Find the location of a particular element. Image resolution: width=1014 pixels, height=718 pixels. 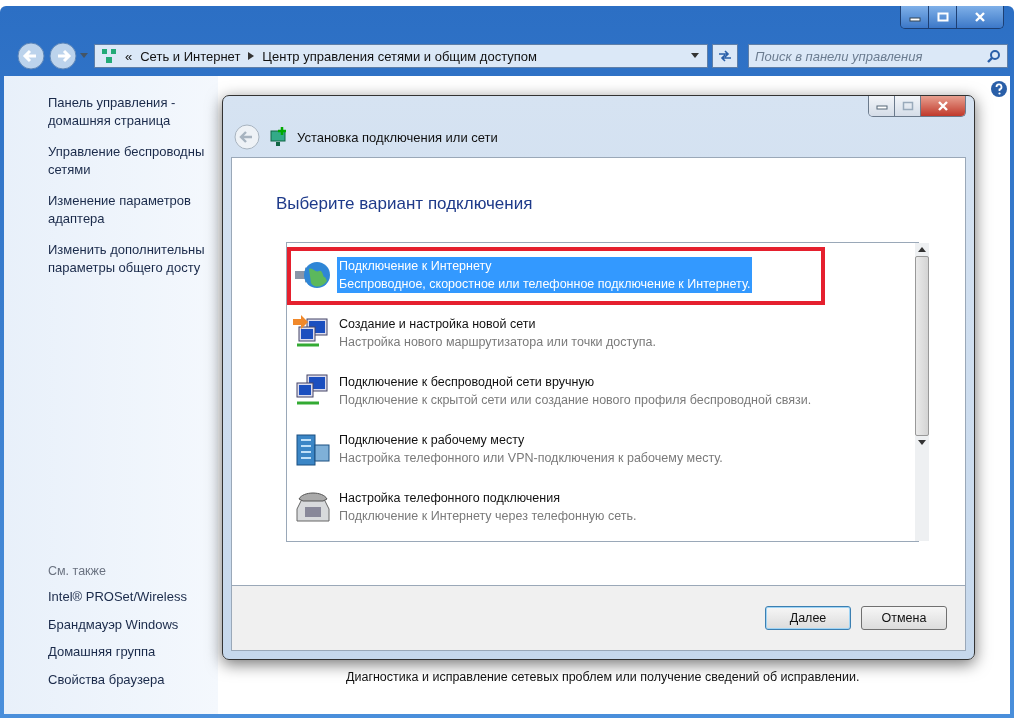

scrollbar is located at coordinates (922, 392).